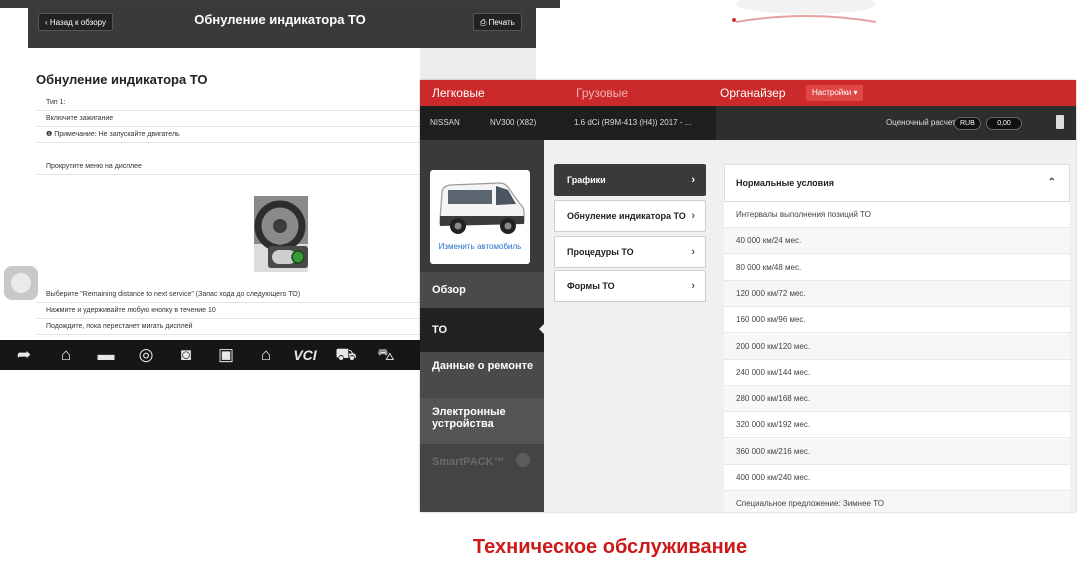  I want to click on smartpack-badge, so click(523, 460).